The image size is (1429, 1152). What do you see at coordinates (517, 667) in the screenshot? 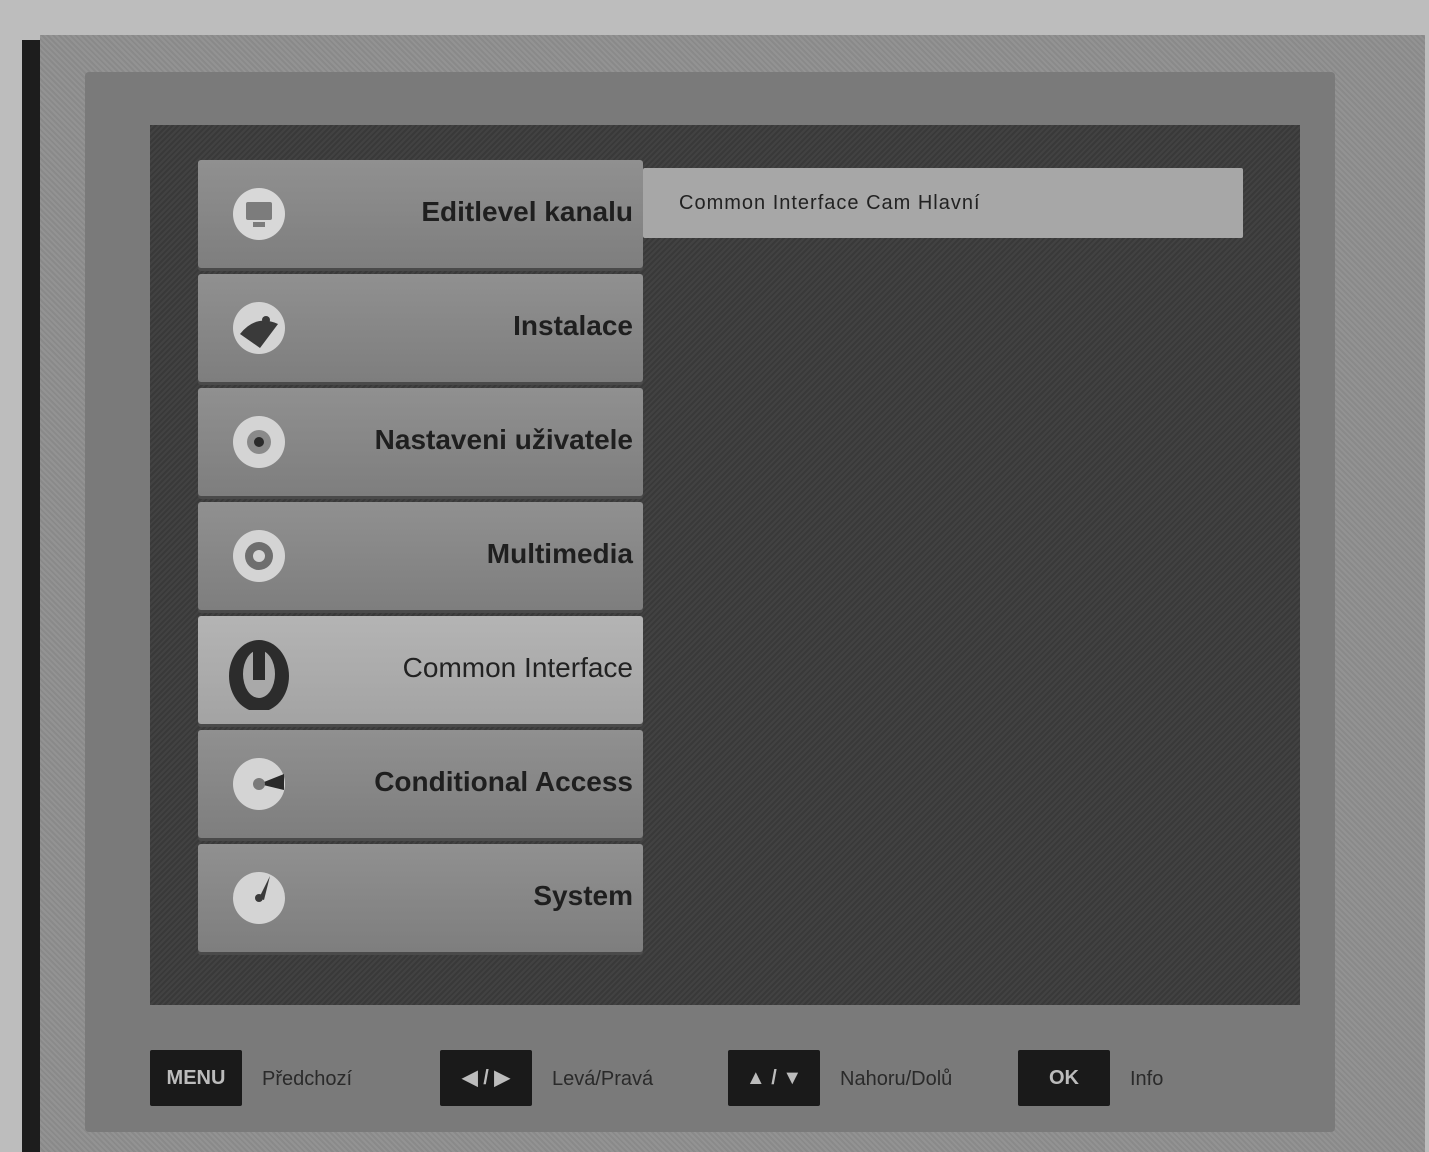
I see `menu-item-label: Common Interface` at bounding box center [517, 667].